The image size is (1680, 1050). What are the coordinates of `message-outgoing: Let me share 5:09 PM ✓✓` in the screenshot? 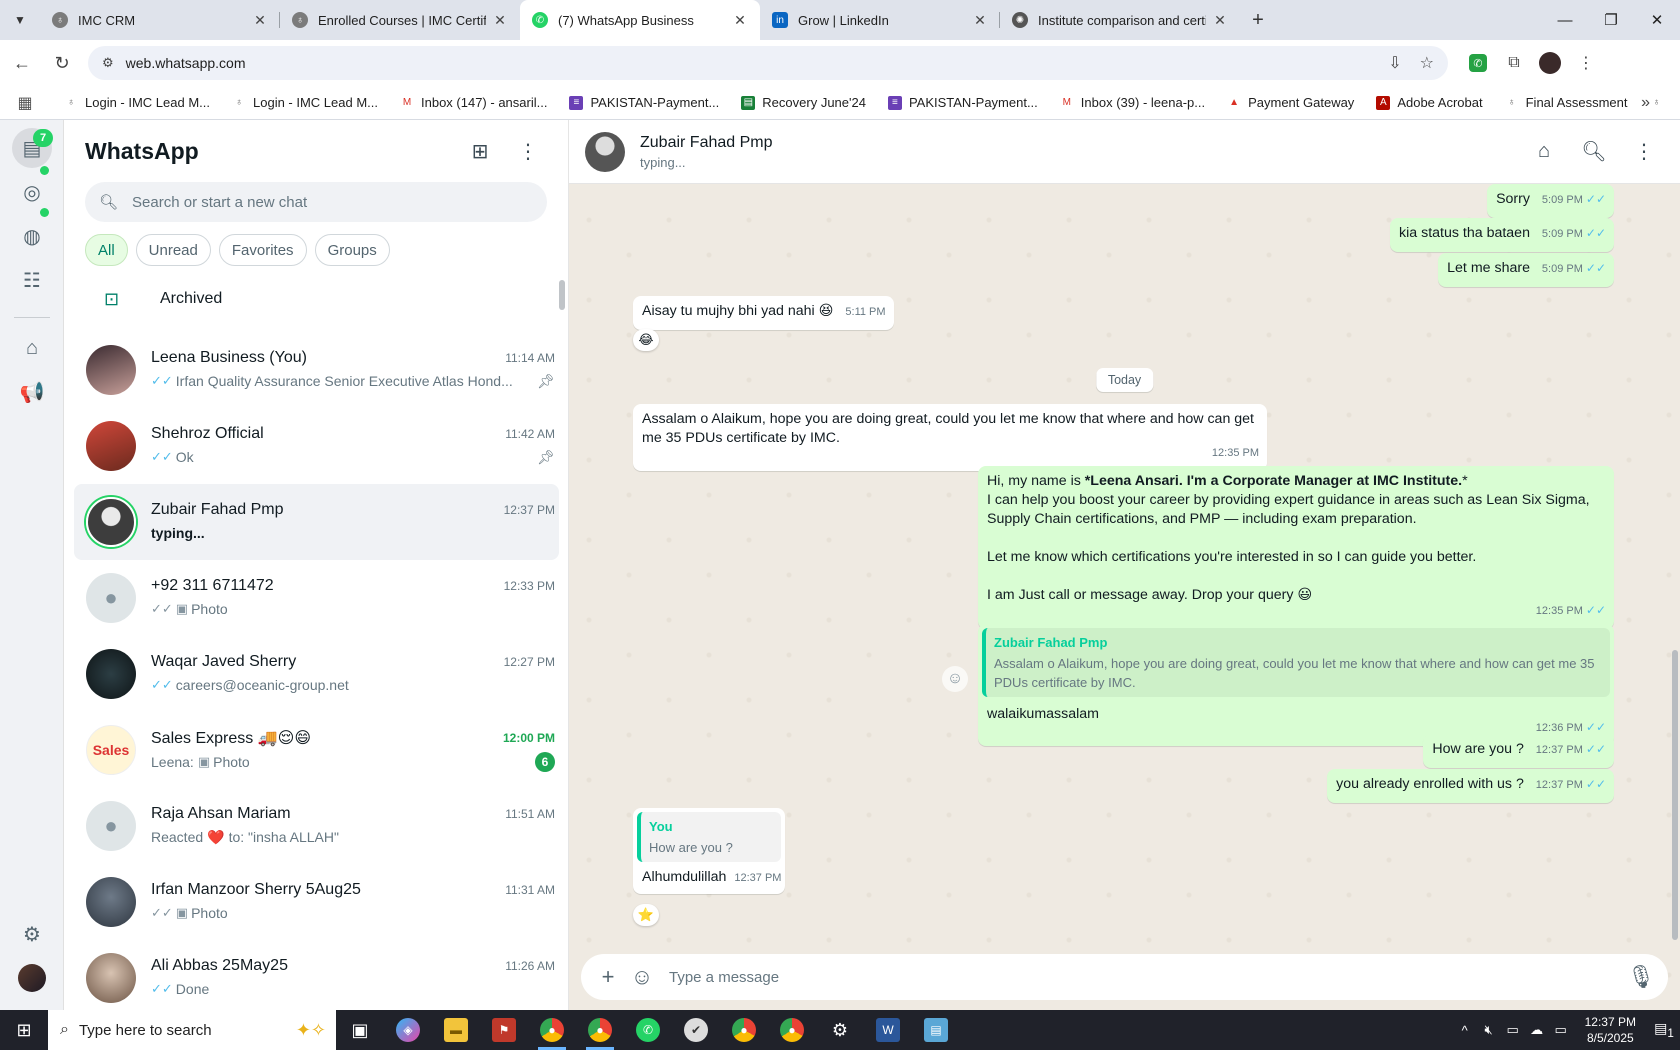 It's located at (1526, 270).